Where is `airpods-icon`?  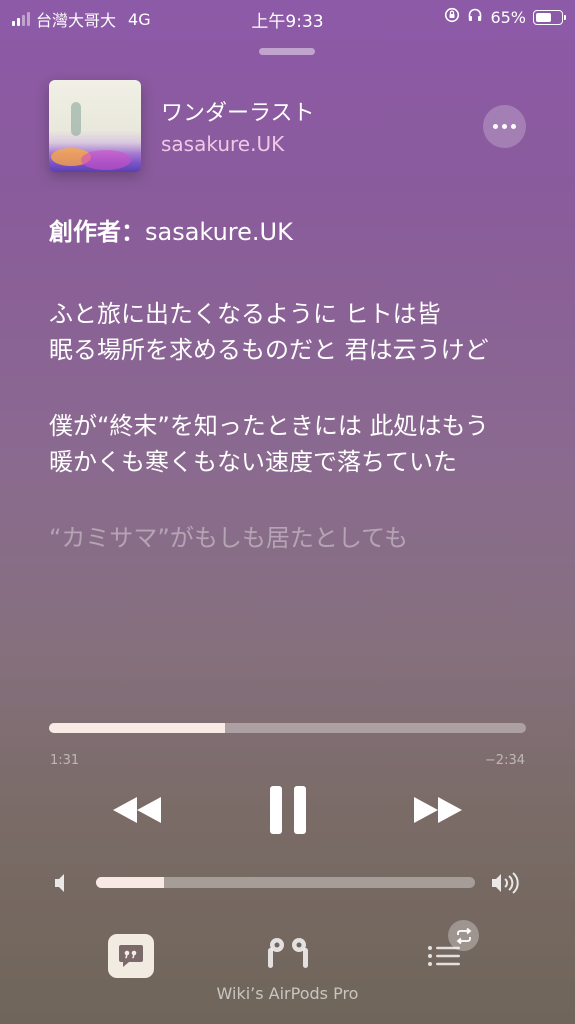
airpods-icon is located at coordinates (288, 953).